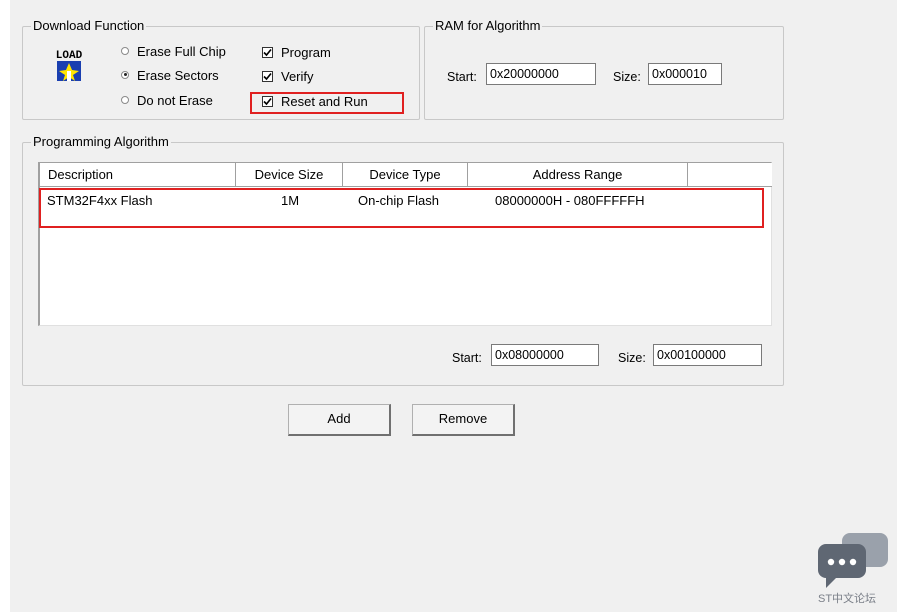  I want to click on ram-start-label: Start:, so click(462, 77).